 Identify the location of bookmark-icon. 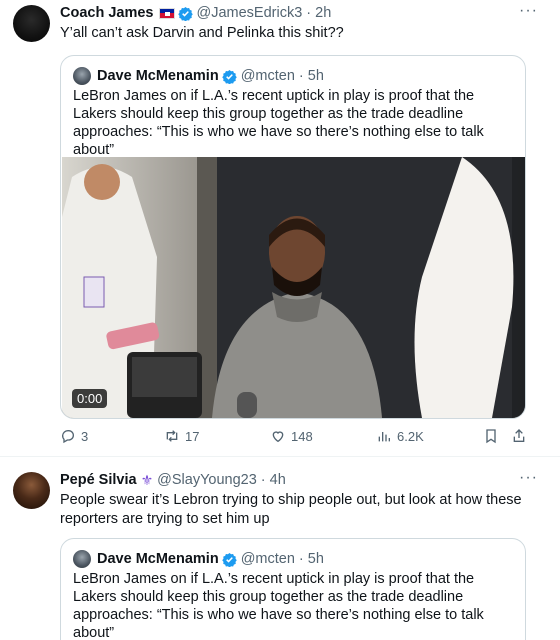
(491, 436).